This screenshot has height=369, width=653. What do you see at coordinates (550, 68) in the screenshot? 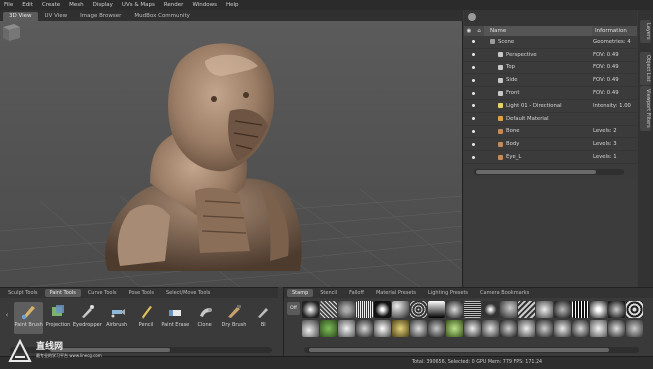
I see `object-list-row: Top FOV: 0.49` at bounding box center [550, 68].